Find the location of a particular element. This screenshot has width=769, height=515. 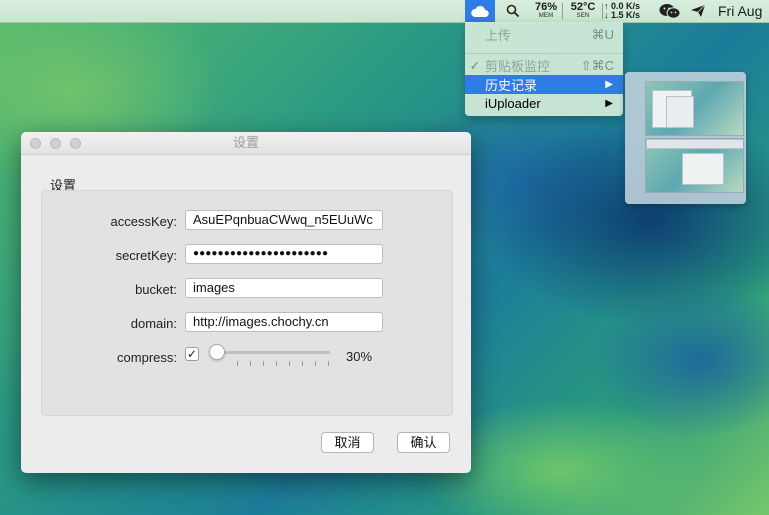

wechat-icon is located at coordinates (670, 11).